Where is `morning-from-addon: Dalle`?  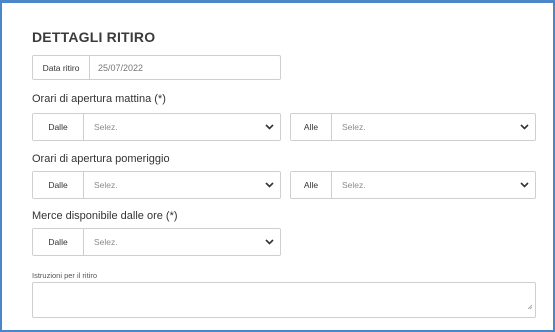
morning-from-addon: Dalle is located at coordinates (58, 127).